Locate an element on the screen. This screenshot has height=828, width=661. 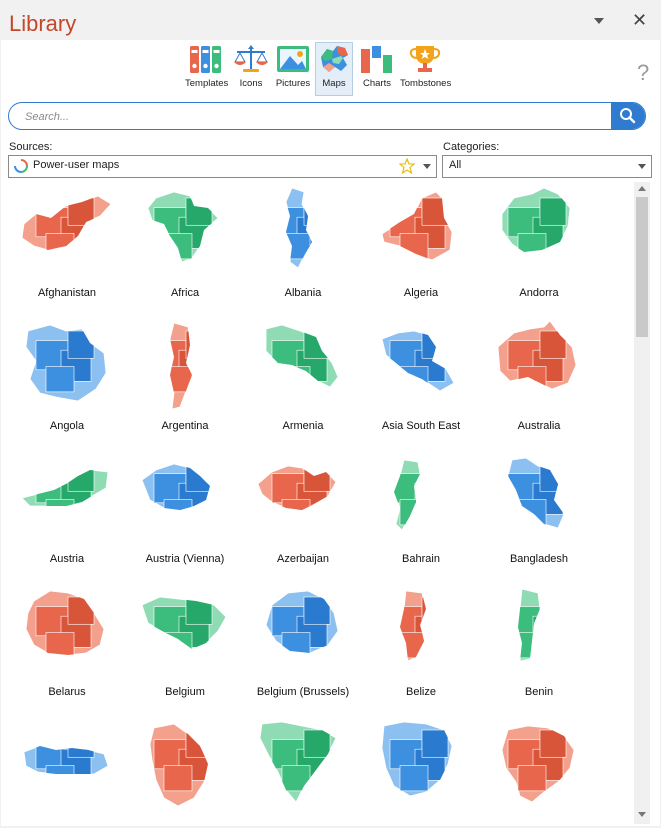
map-tile: Angola is located at coordinates (67, 379).